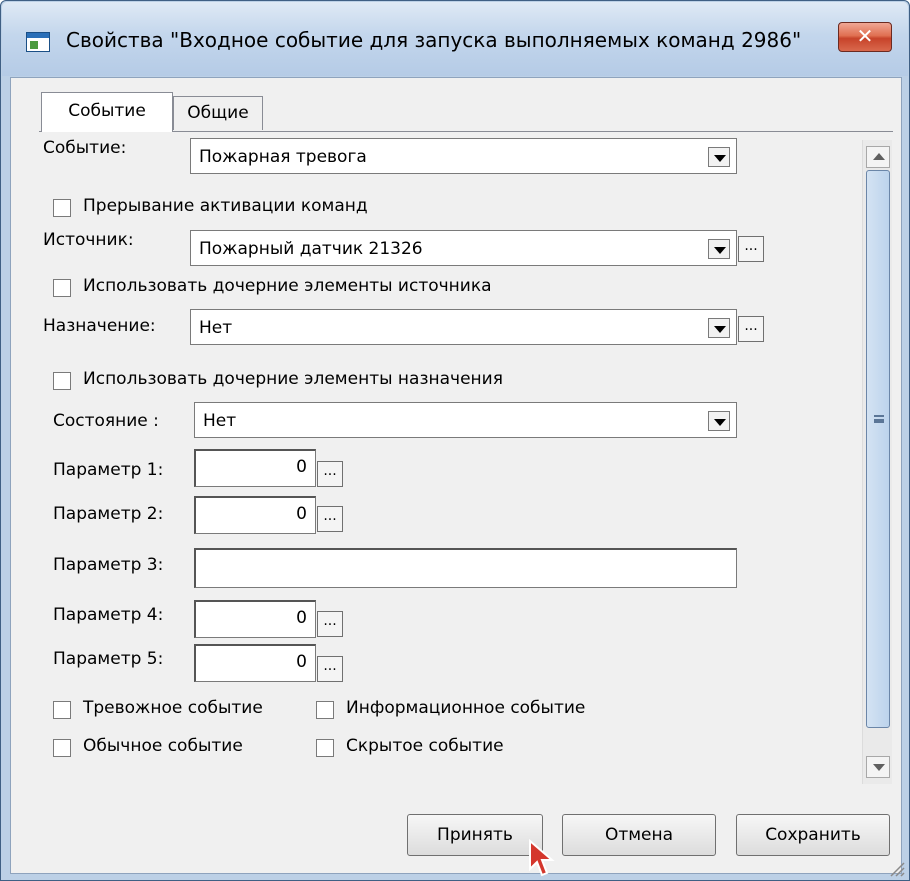 The width and height of the screenshot is (910, 881). I want to click on destination-select: Нет, so click(463, 327).